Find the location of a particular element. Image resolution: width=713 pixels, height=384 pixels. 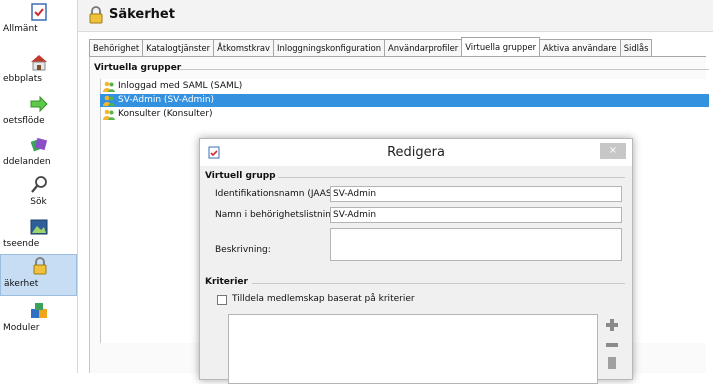

section-title: Virtuell grupp is located at coordinates (240, 176).